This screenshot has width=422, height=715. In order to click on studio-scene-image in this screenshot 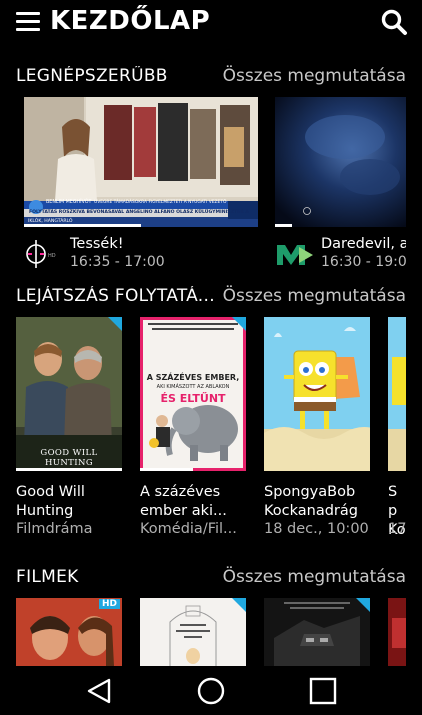, I will do `click(141, 162)`.